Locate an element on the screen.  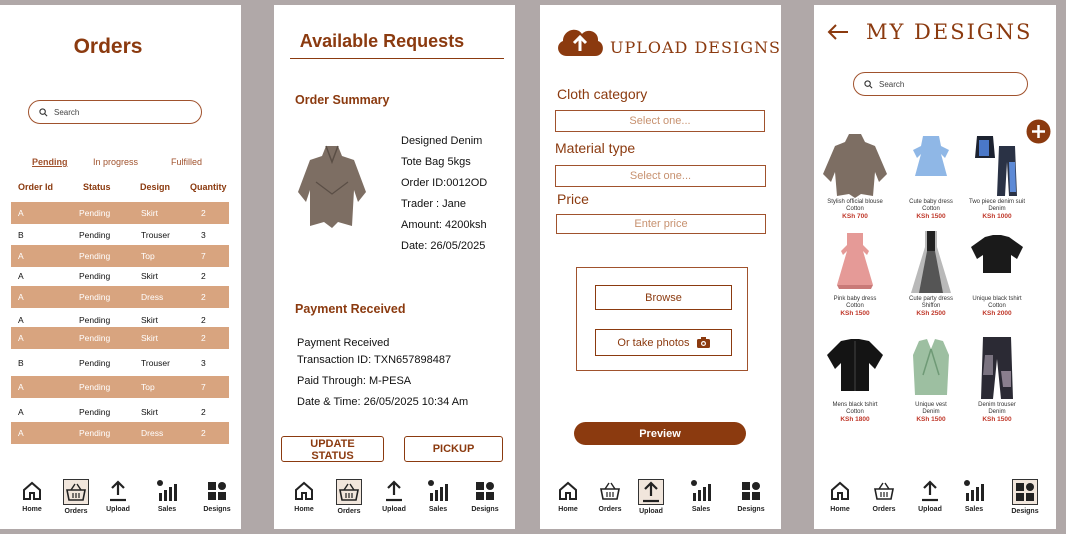
design-name: Unique vest is located at coordinates (931, 405).